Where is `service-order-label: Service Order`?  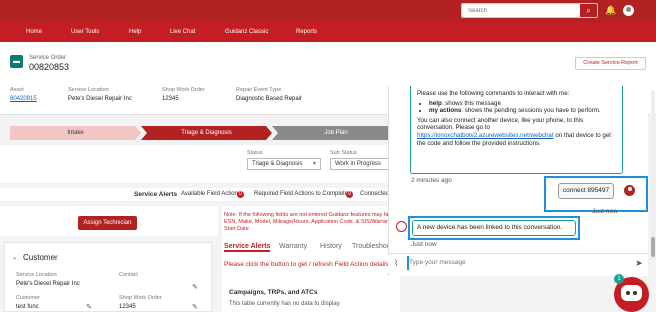 service-order-label: Service Order is located at coordinates (48, 58).